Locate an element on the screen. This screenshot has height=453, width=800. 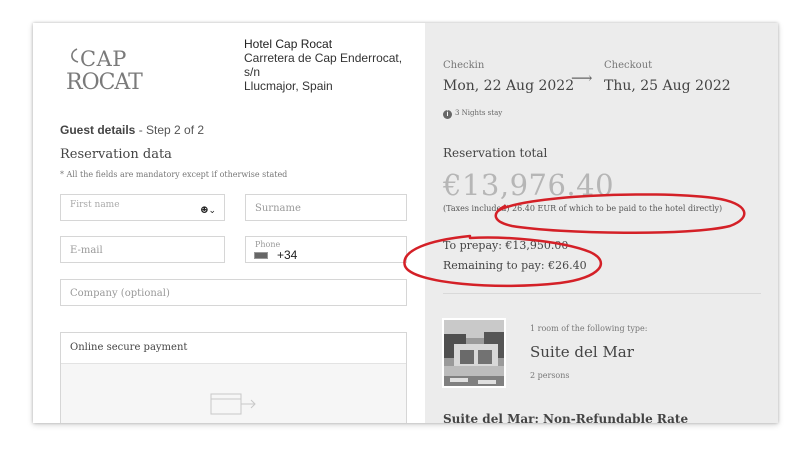
phone-country-code: +34 is located at coordinates (287, 255).